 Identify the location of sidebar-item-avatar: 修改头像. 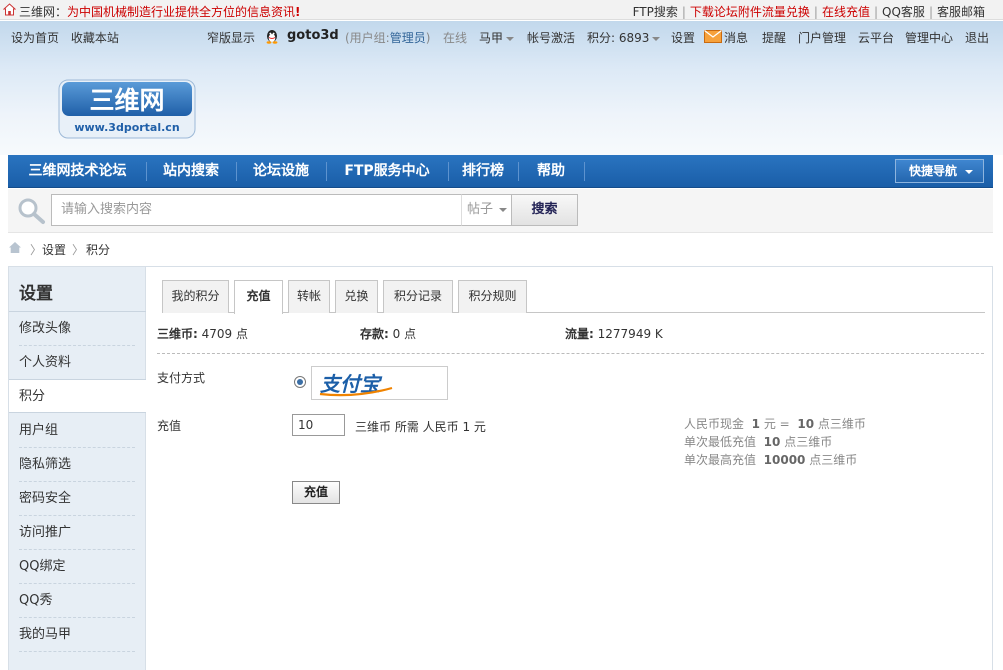
(77, 329).